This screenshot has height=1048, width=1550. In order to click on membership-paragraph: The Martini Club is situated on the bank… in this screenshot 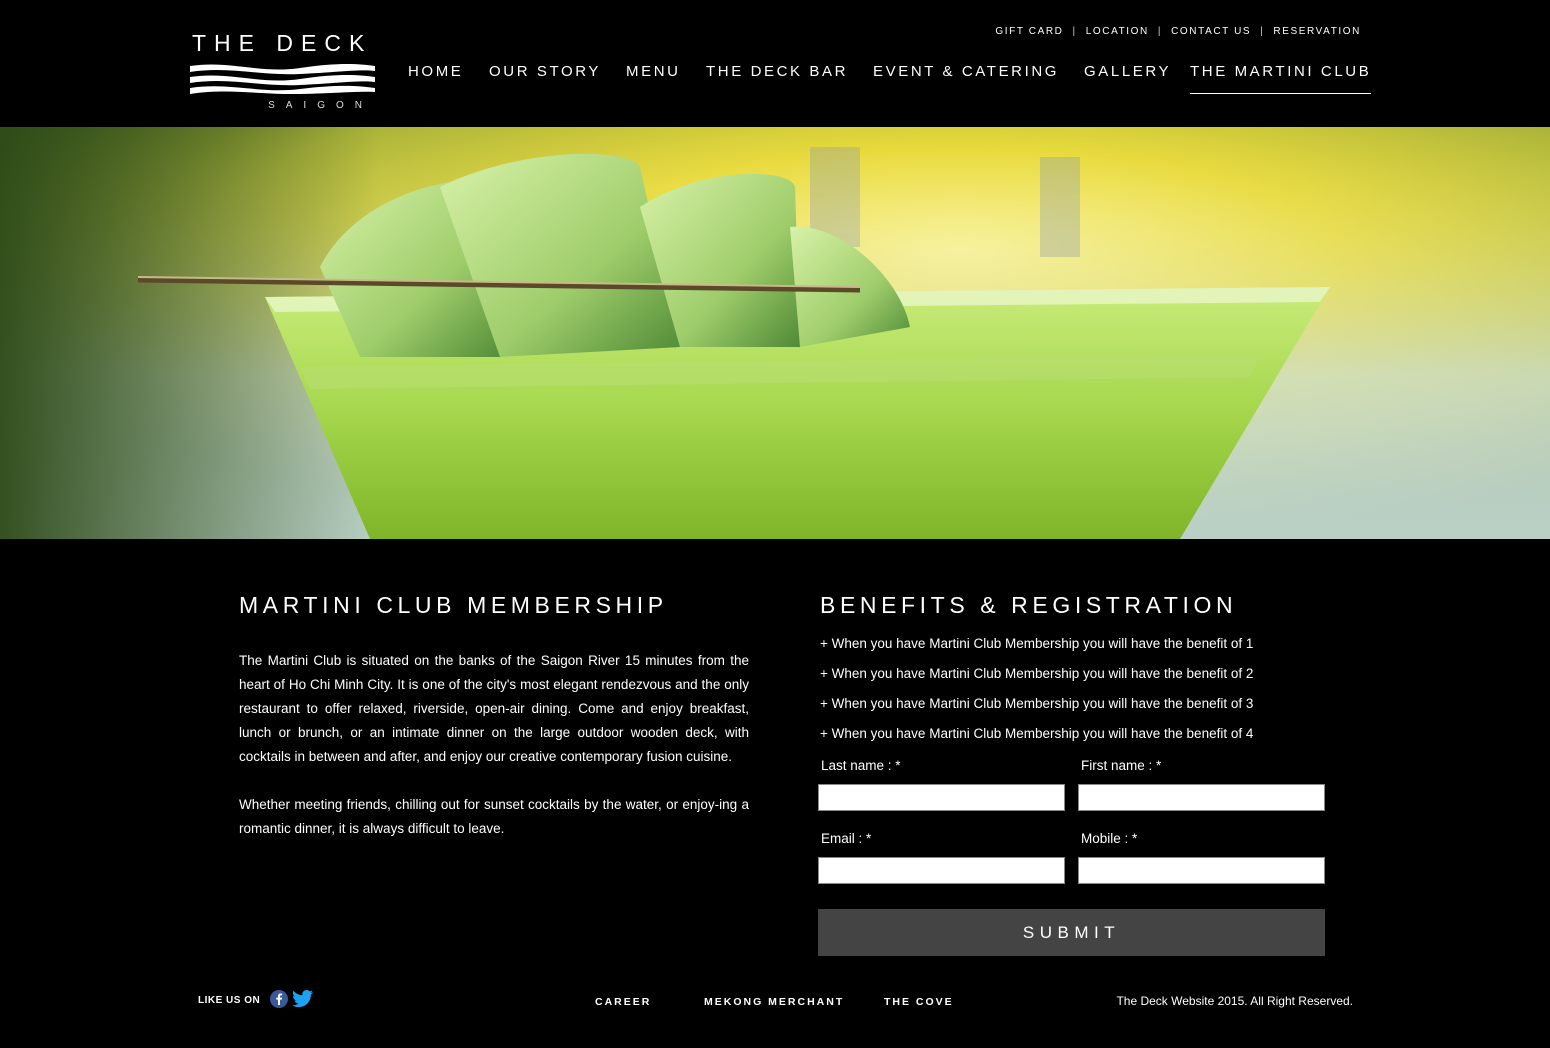, I will do `click(494, 708)`.